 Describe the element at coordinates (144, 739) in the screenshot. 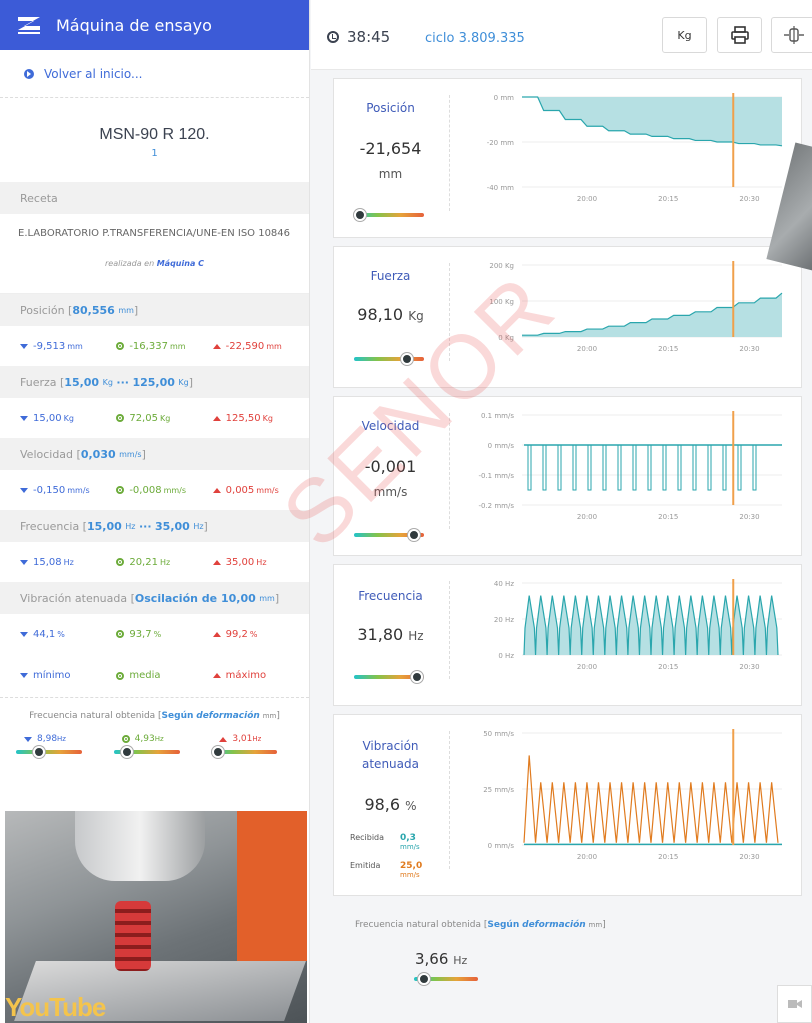

I see `natural-avg-value: 4,93` at that location.